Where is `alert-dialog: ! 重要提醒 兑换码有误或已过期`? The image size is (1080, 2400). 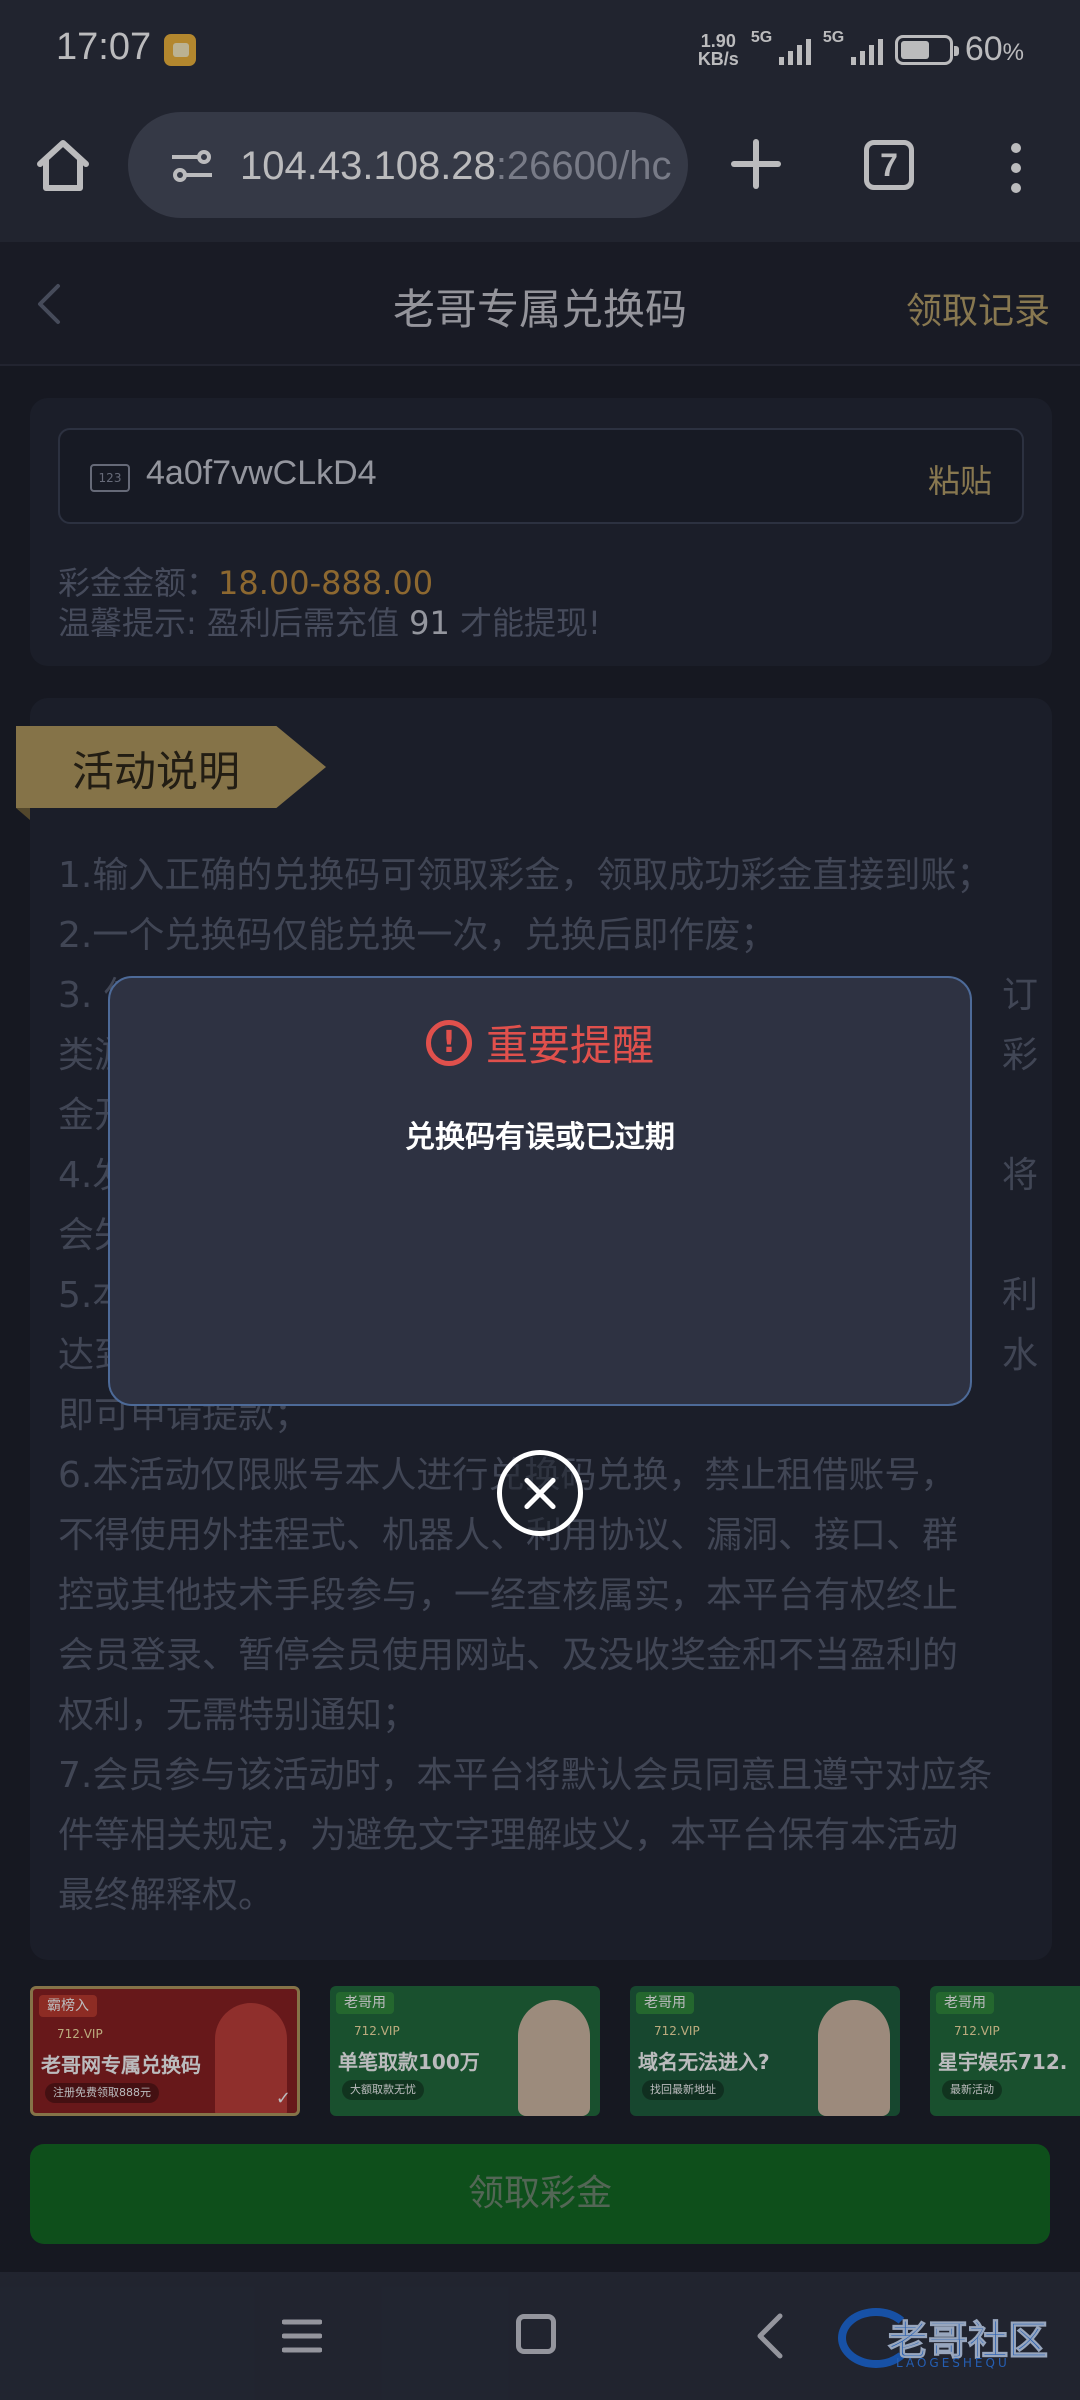
alert-dialog: ! 重要提醒 兑换码有误或已过期 is located at coordinates (540, 1191).